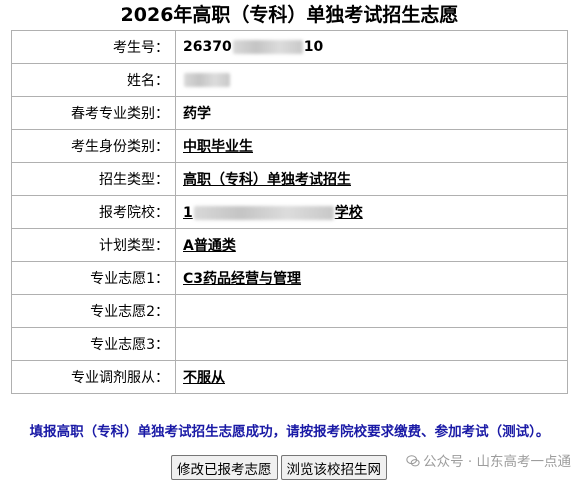 Image resolution: width=579 pixels, height=482 pixels. I want to click on identity-category-label: 考生身份类别：, so click(93, 146).